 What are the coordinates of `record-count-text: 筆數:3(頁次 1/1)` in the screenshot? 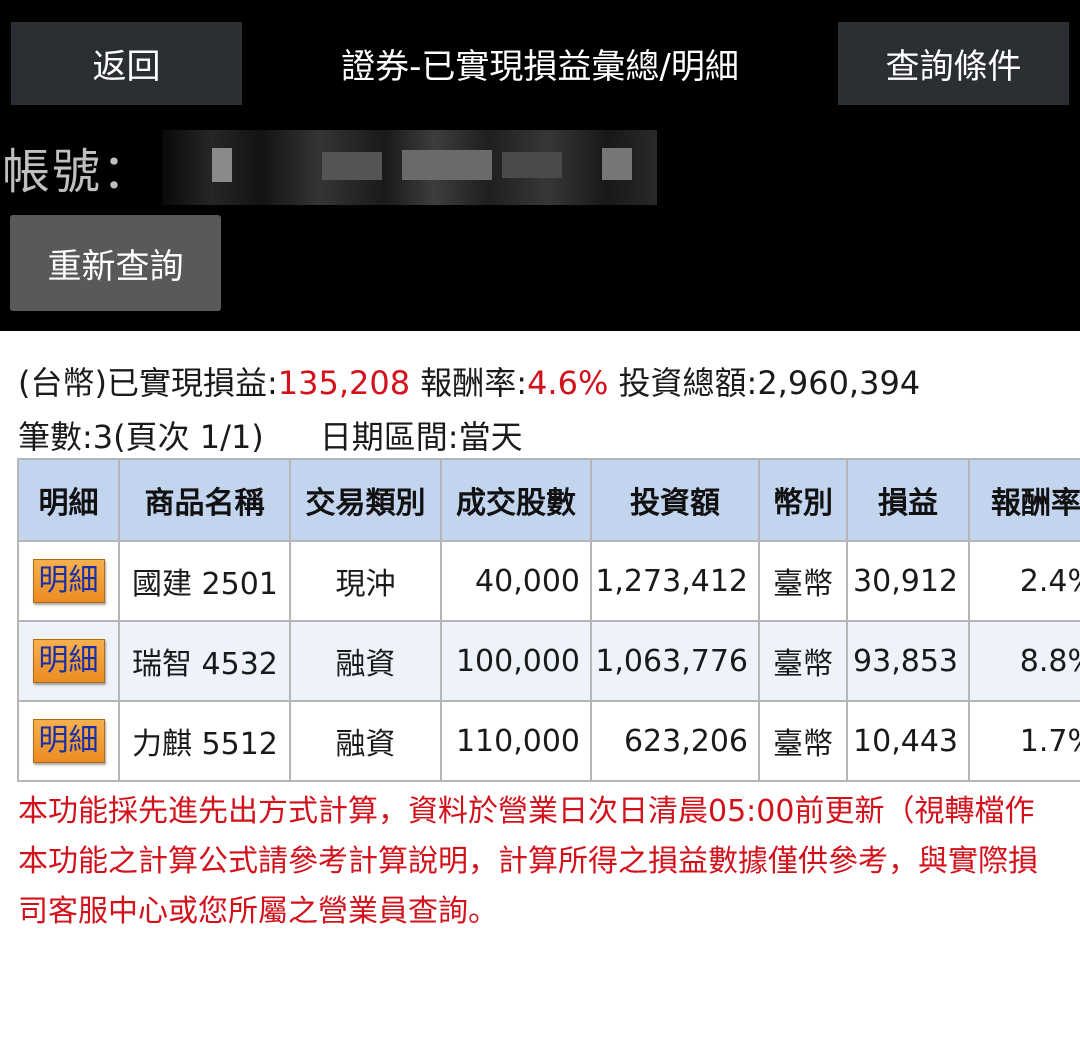 It's located at (141, 437).